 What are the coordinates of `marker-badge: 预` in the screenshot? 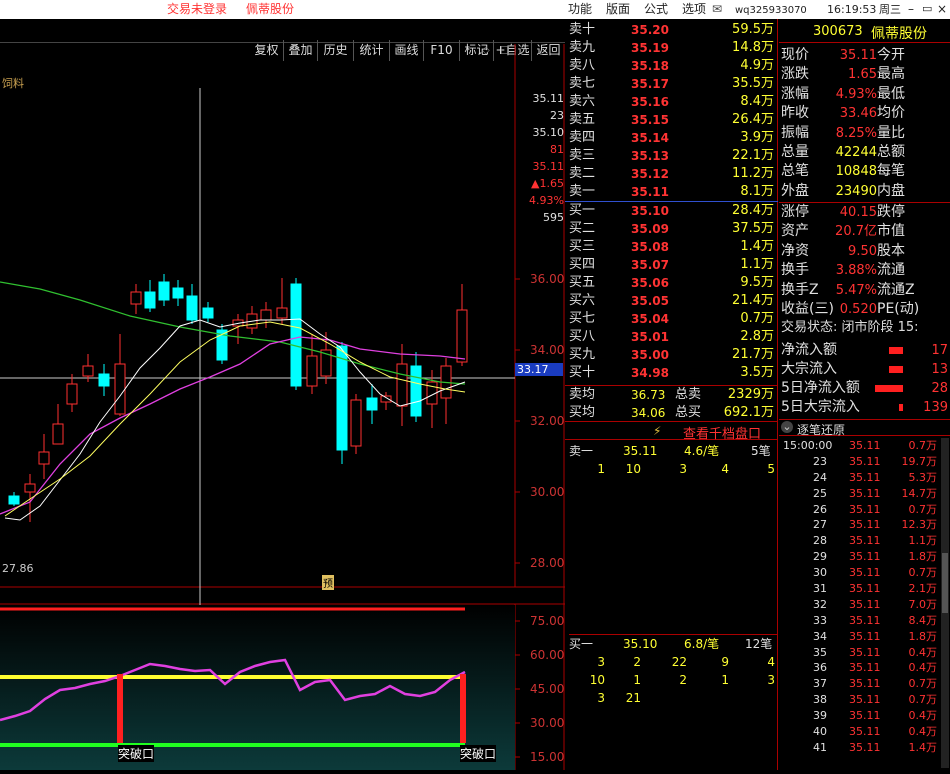 It's located at (328, 582).